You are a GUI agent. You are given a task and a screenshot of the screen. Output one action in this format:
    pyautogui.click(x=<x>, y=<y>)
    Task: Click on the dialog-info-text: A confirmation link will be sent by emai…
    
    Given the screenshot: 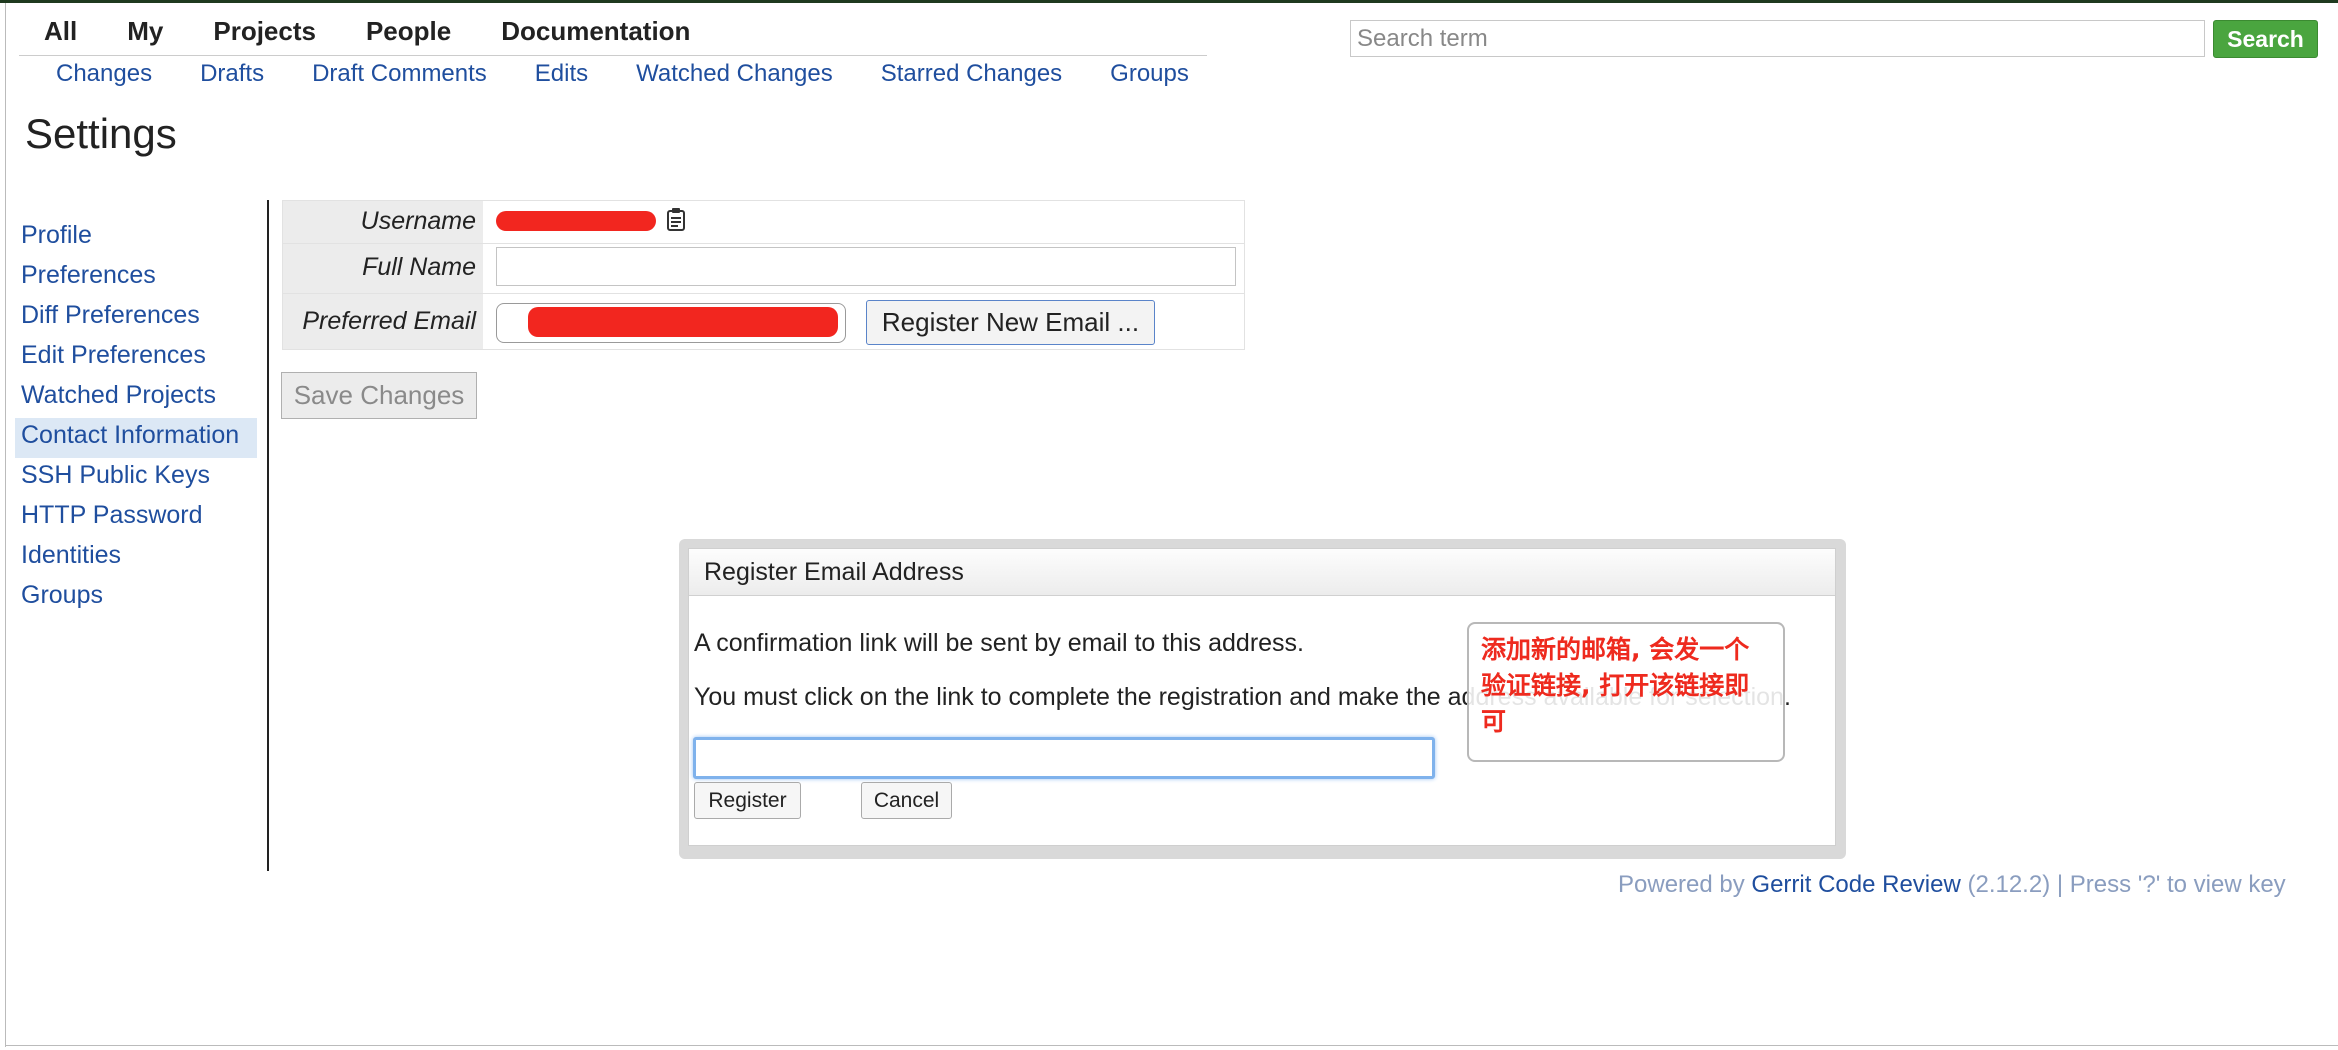 What is the action you would take?
    pyautogui.click(x=999, y=643)
    